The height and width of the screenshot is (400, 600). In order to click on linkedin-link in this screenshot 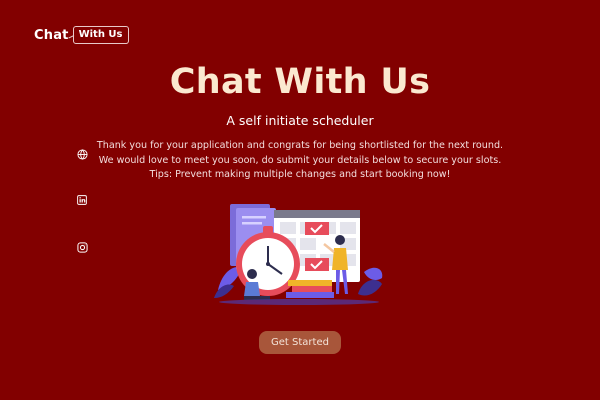, I will do `click(82, 200)`.